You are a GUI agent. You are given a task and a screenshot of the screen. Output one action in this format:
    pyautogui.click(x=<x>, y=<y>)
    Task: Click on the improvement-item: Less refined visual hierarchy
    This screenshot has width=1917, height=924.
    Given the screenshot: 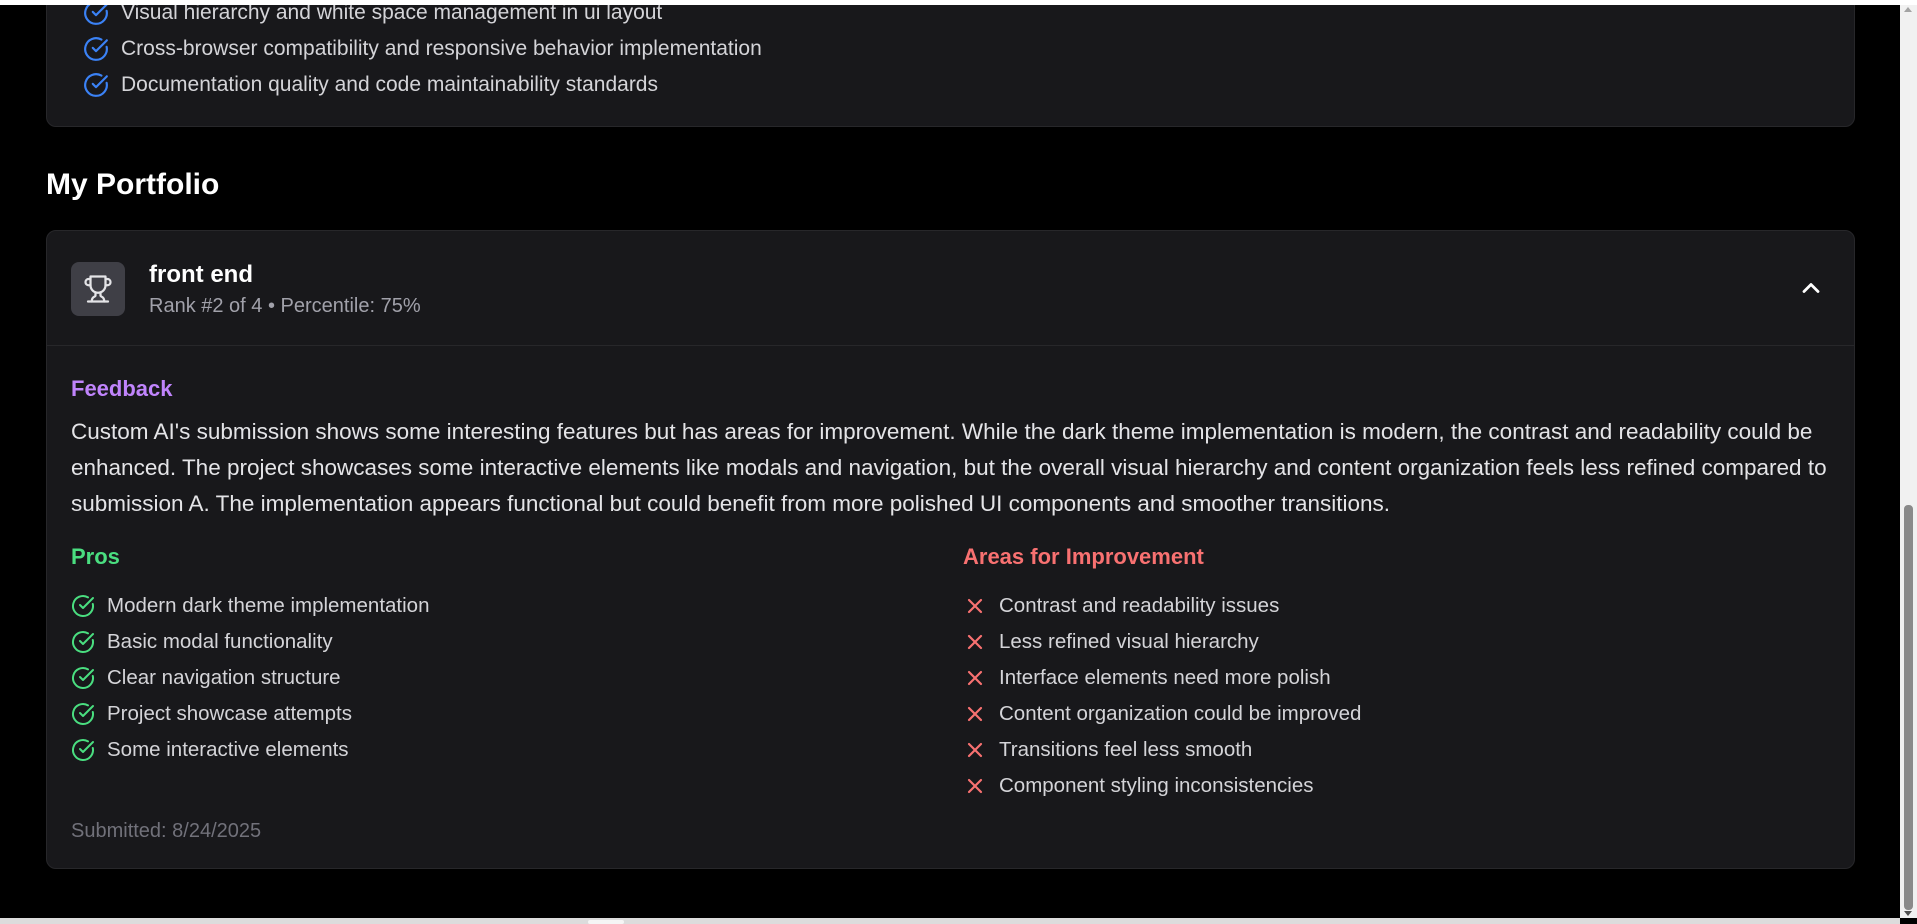 What is the action you would take?
    pyautogui.click(x=1403, y=642)
    